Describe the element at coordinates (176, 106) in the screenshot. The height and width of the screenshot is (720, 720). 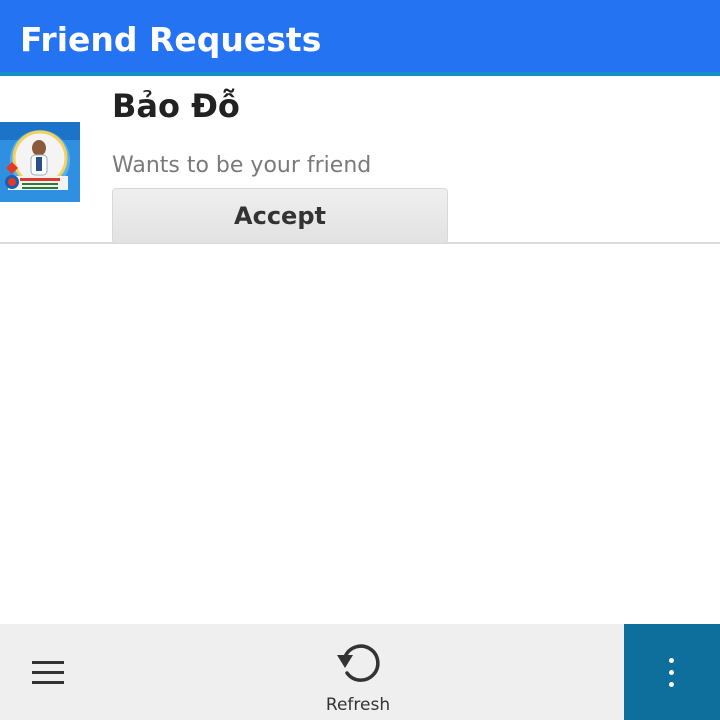
I see `requester-name: Bảo Đỗ` at that location.